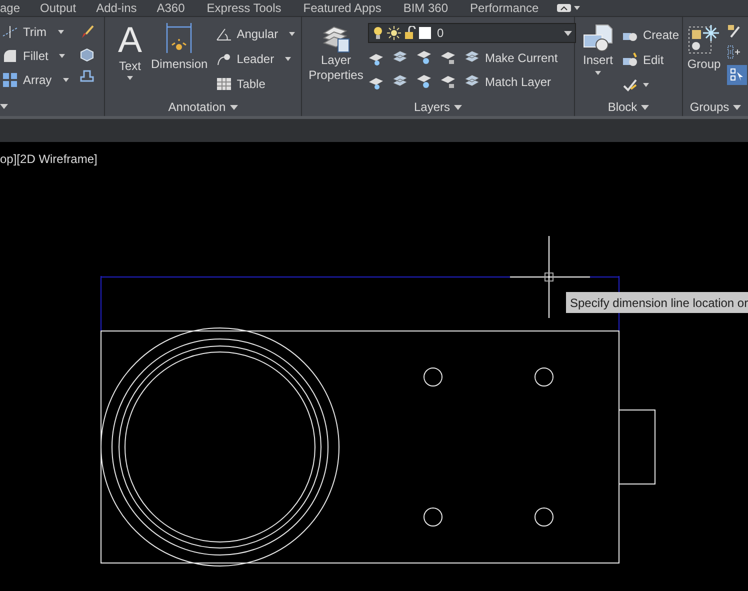  Describe the element at coordinates (35, 56) in the screenshot. I see `tool-button: Fillet` at that location.